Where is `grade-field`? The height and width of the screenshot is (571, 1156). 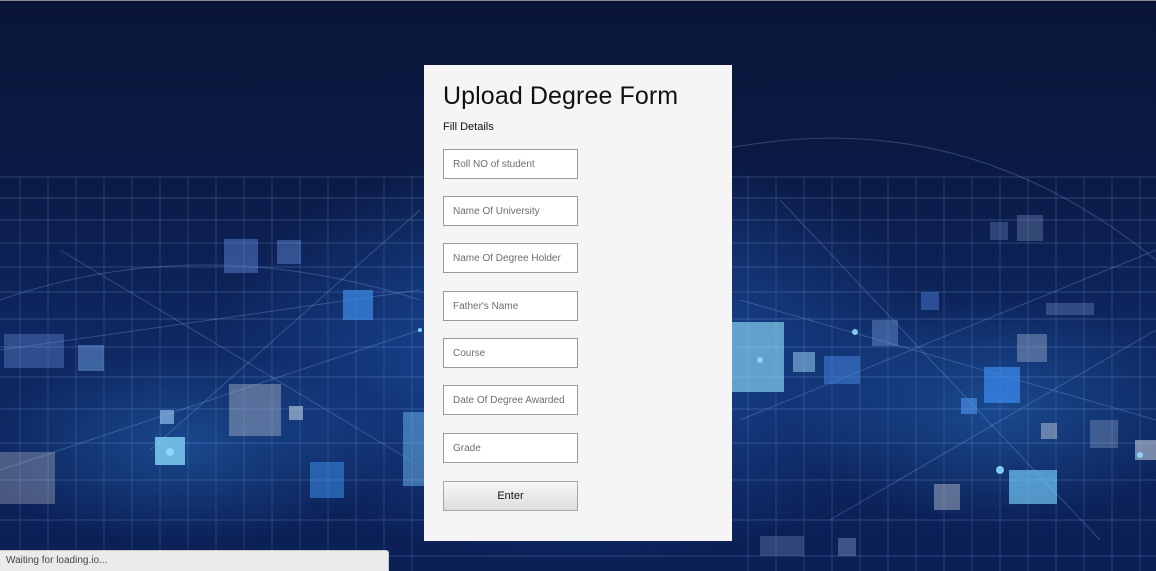 grade-field is located at coordinates (510, 448).